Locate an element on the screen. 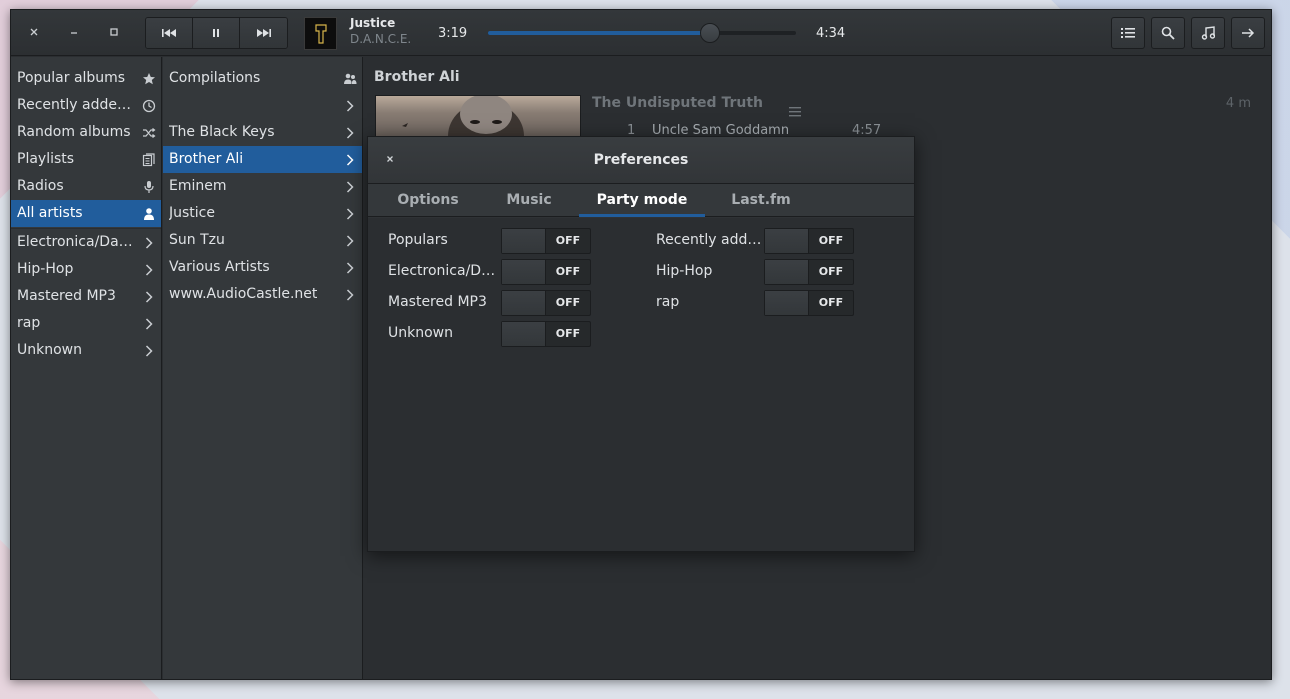  list-icon is located at coordinates (1128, 33).